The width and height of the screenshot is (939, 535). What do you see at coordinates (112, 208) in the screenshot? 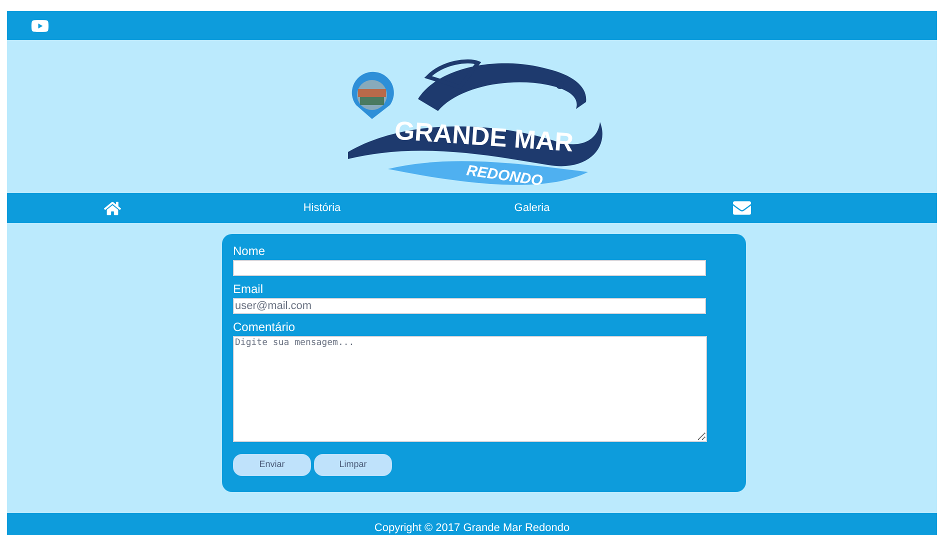
I see `home-icon` at bounding box center [112, 208].